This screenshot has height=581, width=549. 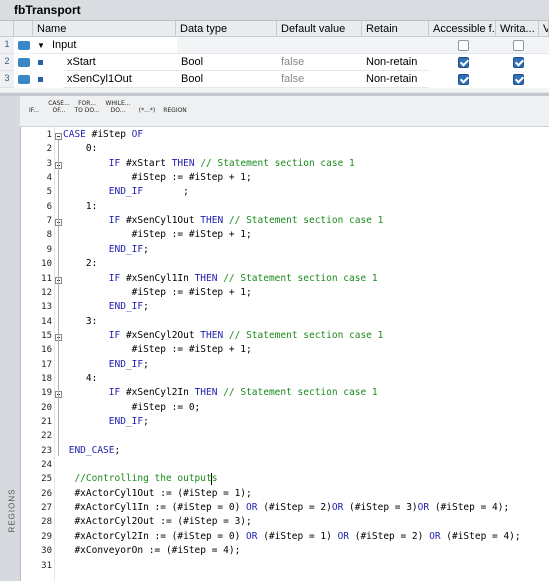 What do you see at coordinates (80, 378) in the screenshot?
I see `code-line: 4:` at bounding box center [80, 378].